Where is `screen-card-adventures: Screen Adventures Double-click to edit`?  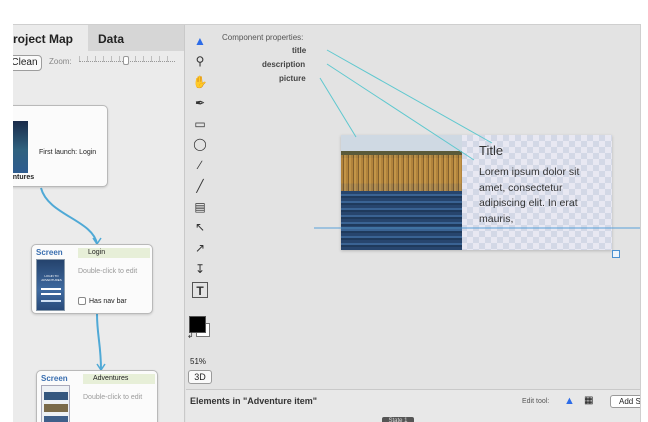
screen-card-adventures: Screen Adventures Double-click to edit is located at coordinates (97, 396).